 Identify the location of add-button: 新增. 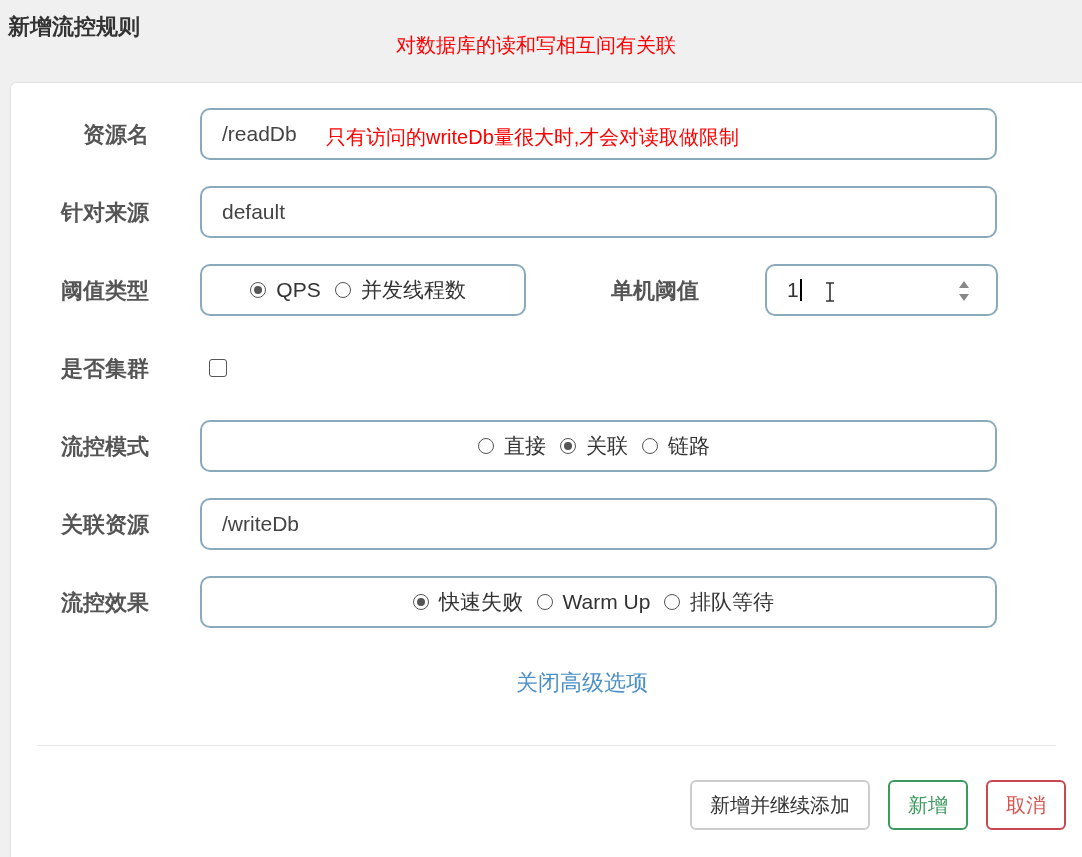
(928, 805).